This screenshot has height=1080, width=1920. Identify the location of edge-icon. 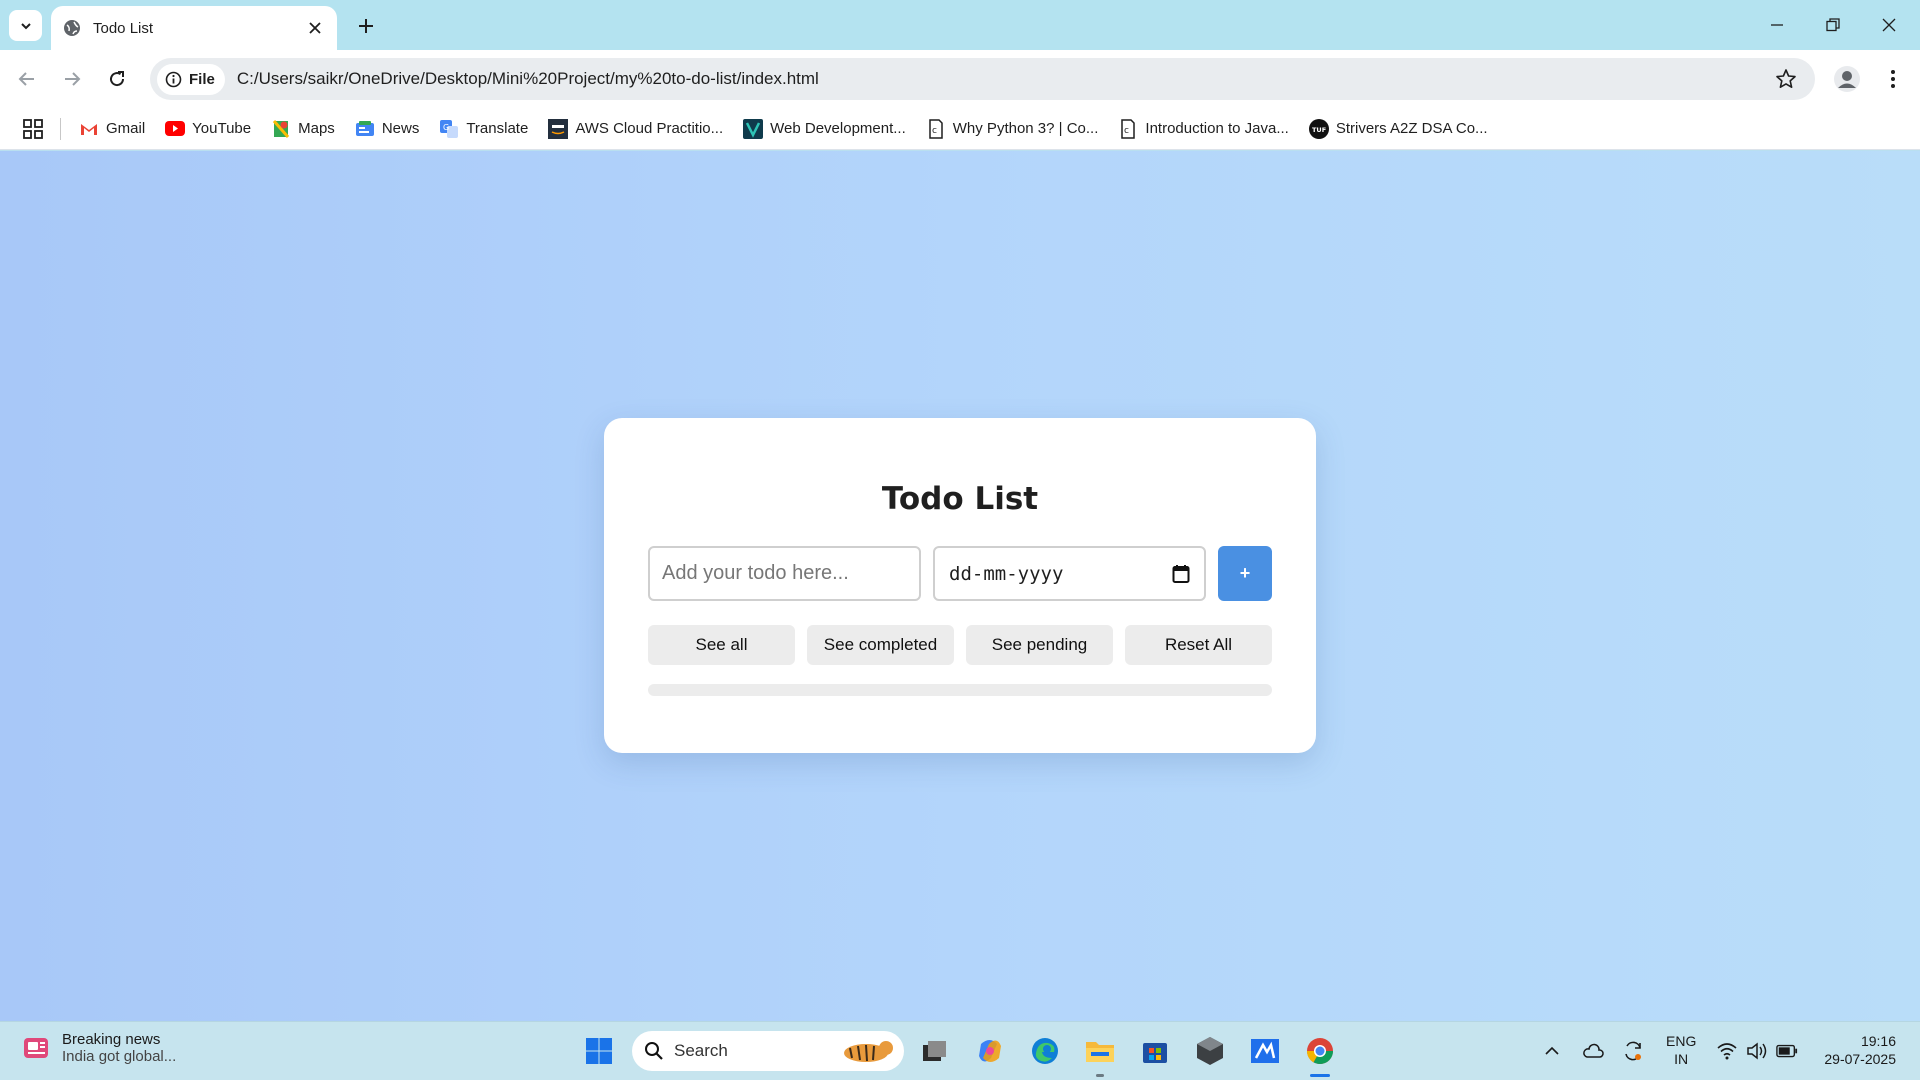
(1045, 1051).